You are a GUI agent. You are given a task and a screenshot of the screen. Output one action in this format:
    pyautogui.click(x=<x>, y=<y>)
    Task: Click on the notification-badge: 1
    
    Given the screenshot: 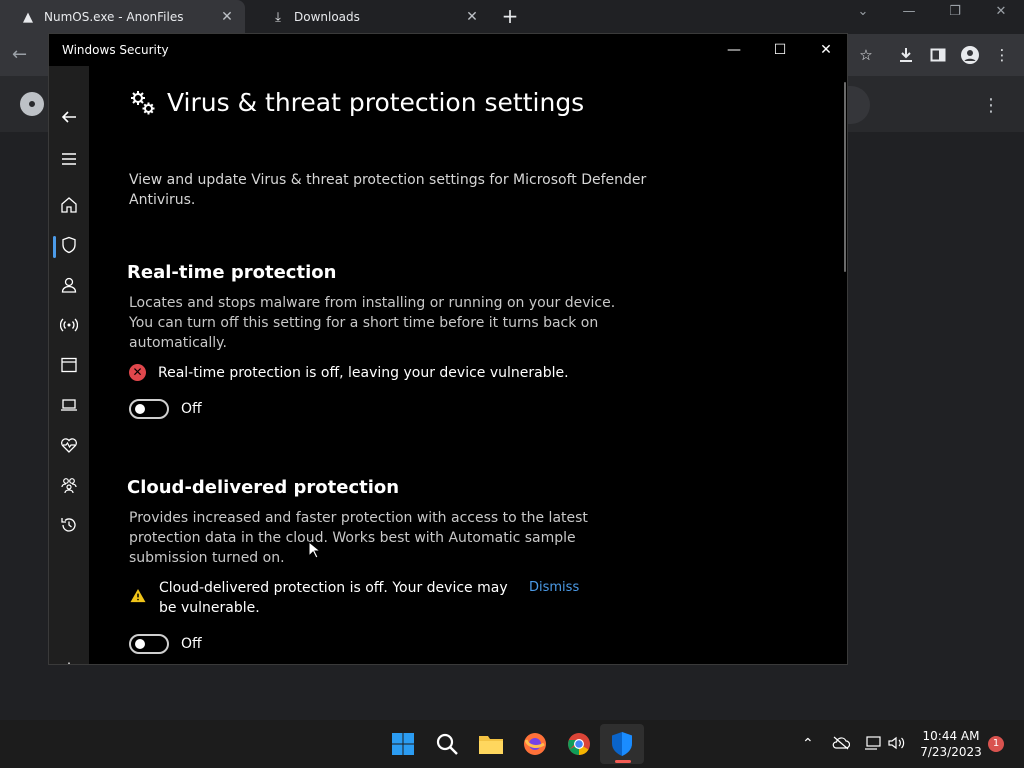 What is the action you would take?
    pyautogui.click(x=996, y=744)
    